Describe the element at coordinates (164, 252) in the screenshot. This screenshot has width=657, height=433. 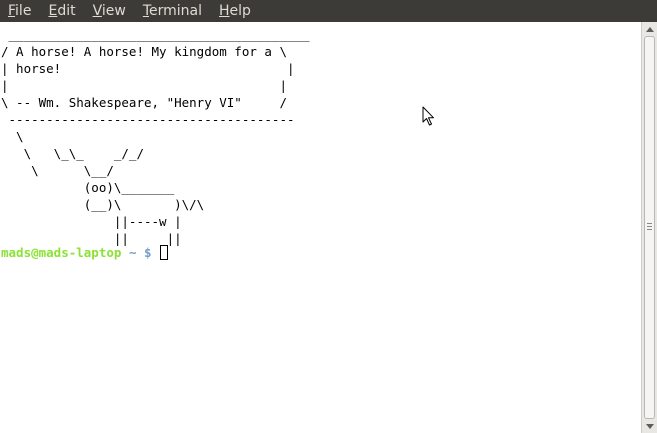
I see `text-cursor` at that location.